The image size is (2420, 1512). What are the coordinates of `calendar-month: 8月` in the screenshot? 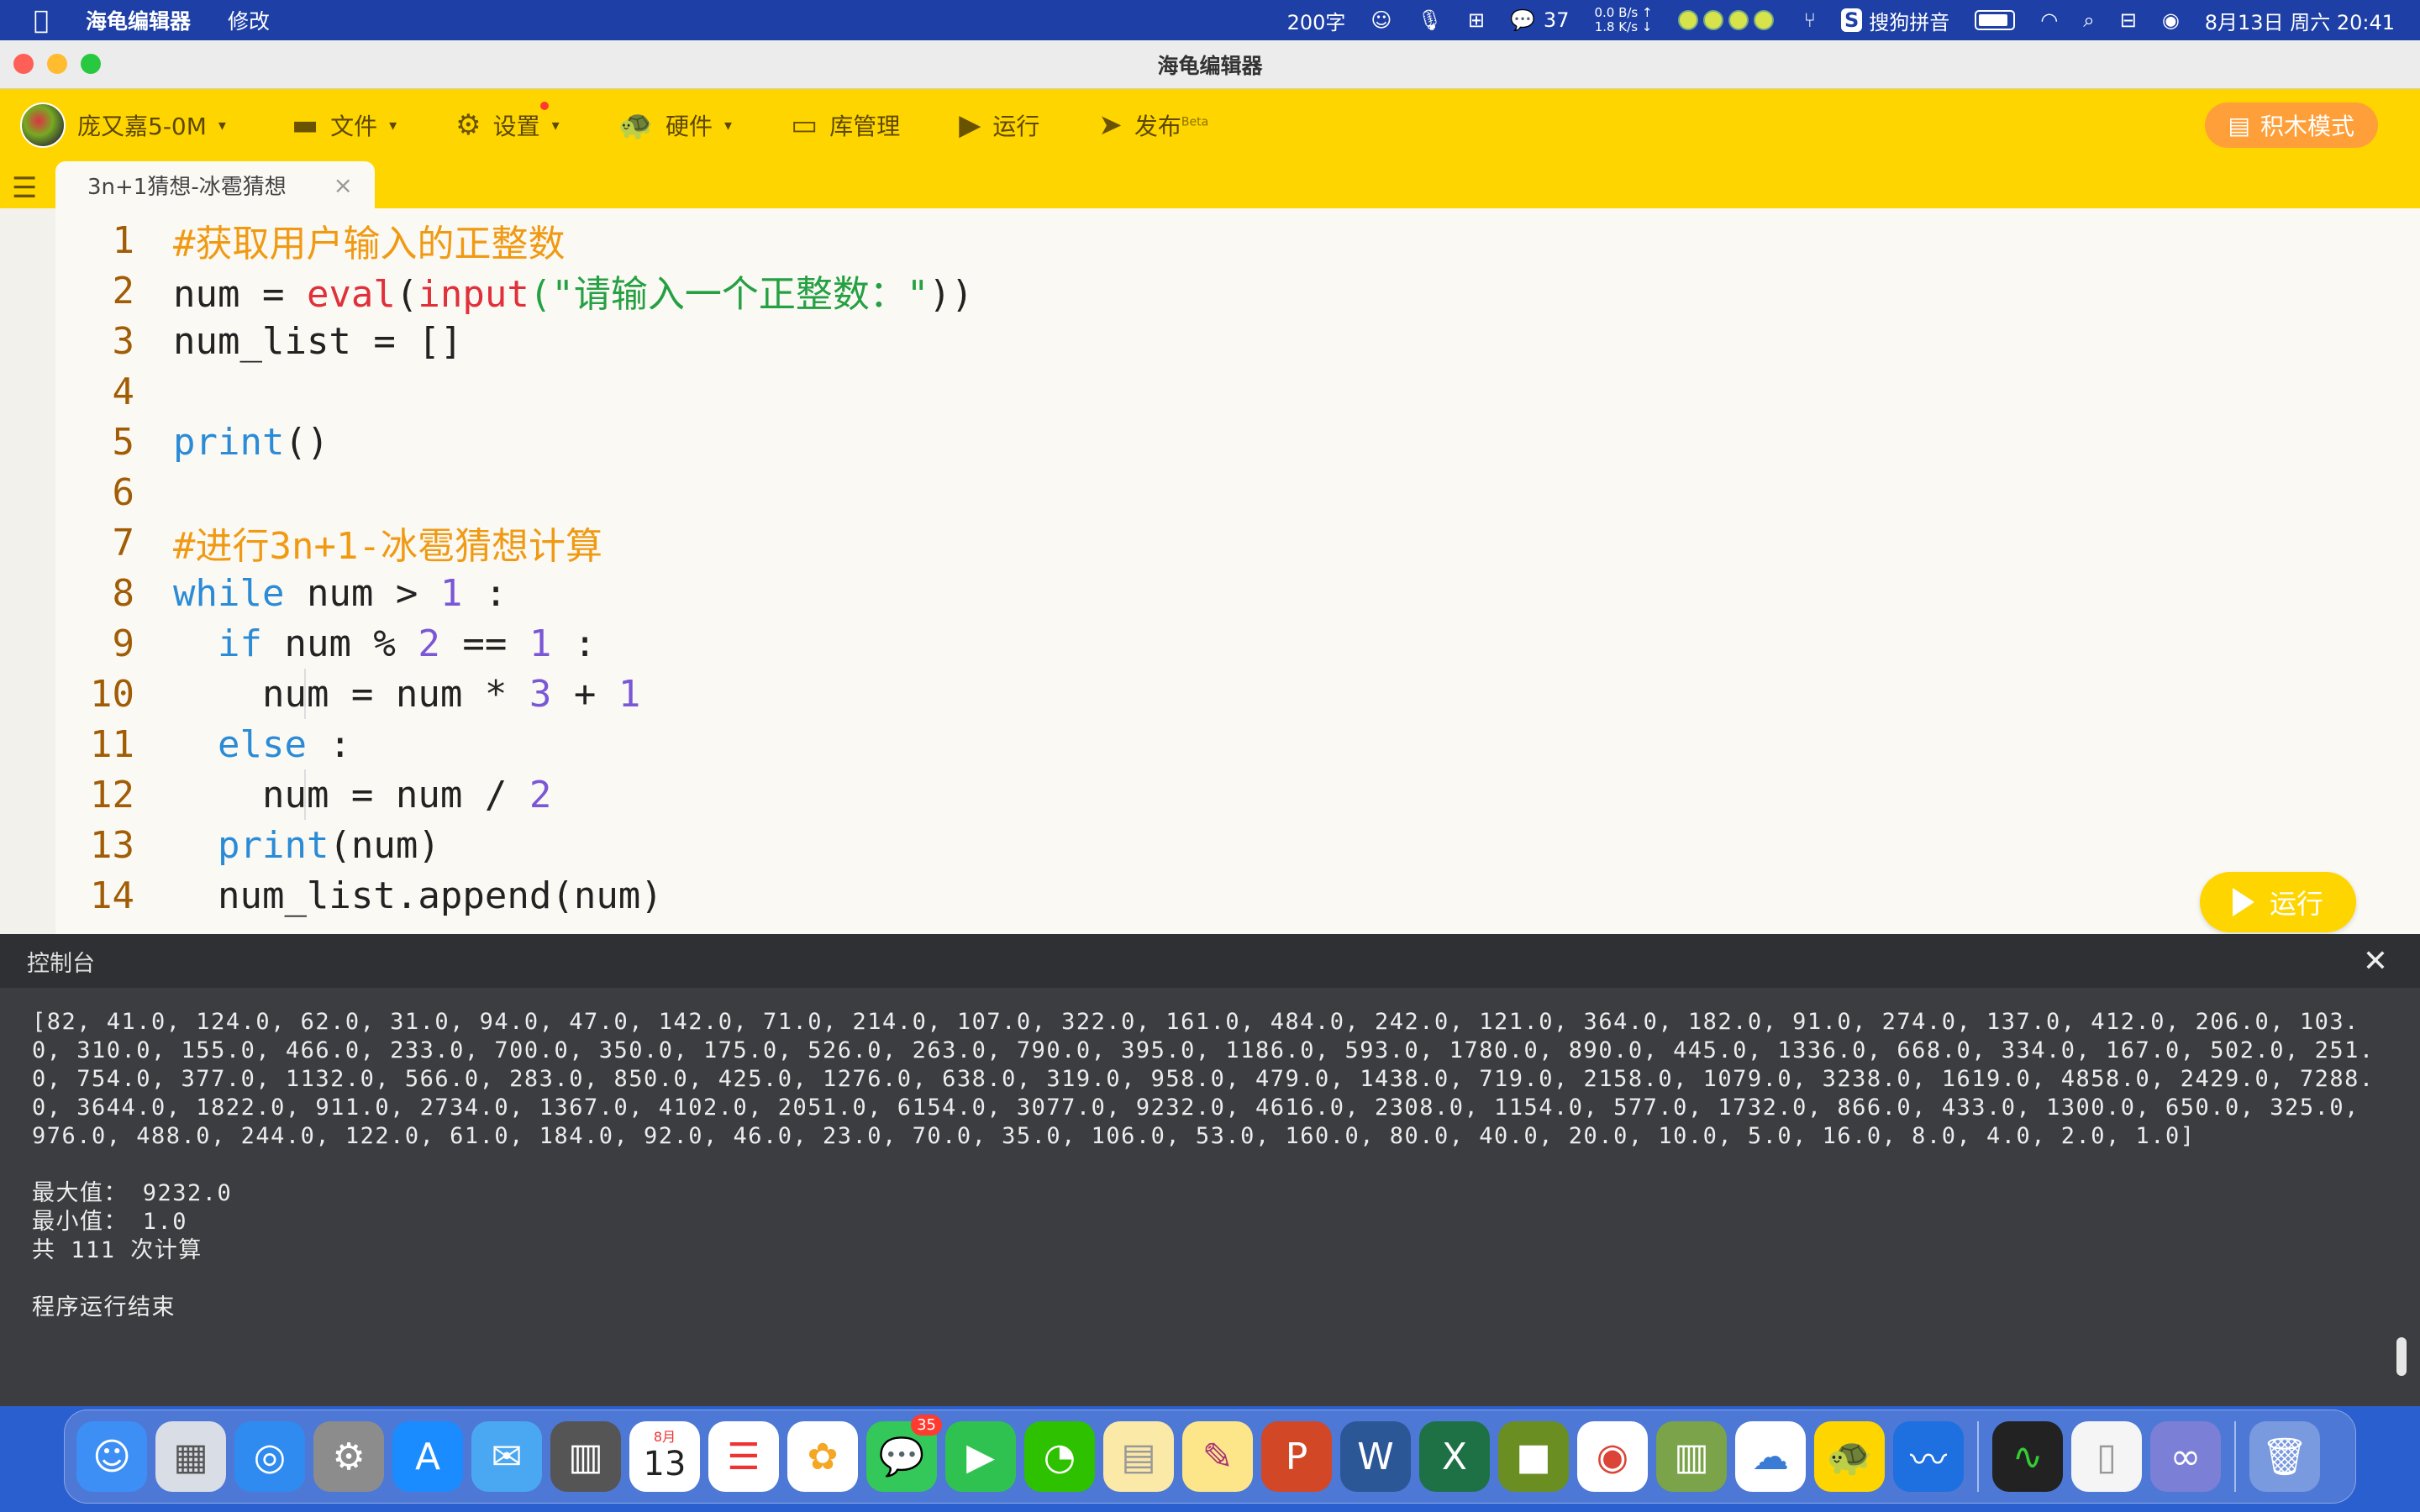 It's located at (664, 1437).